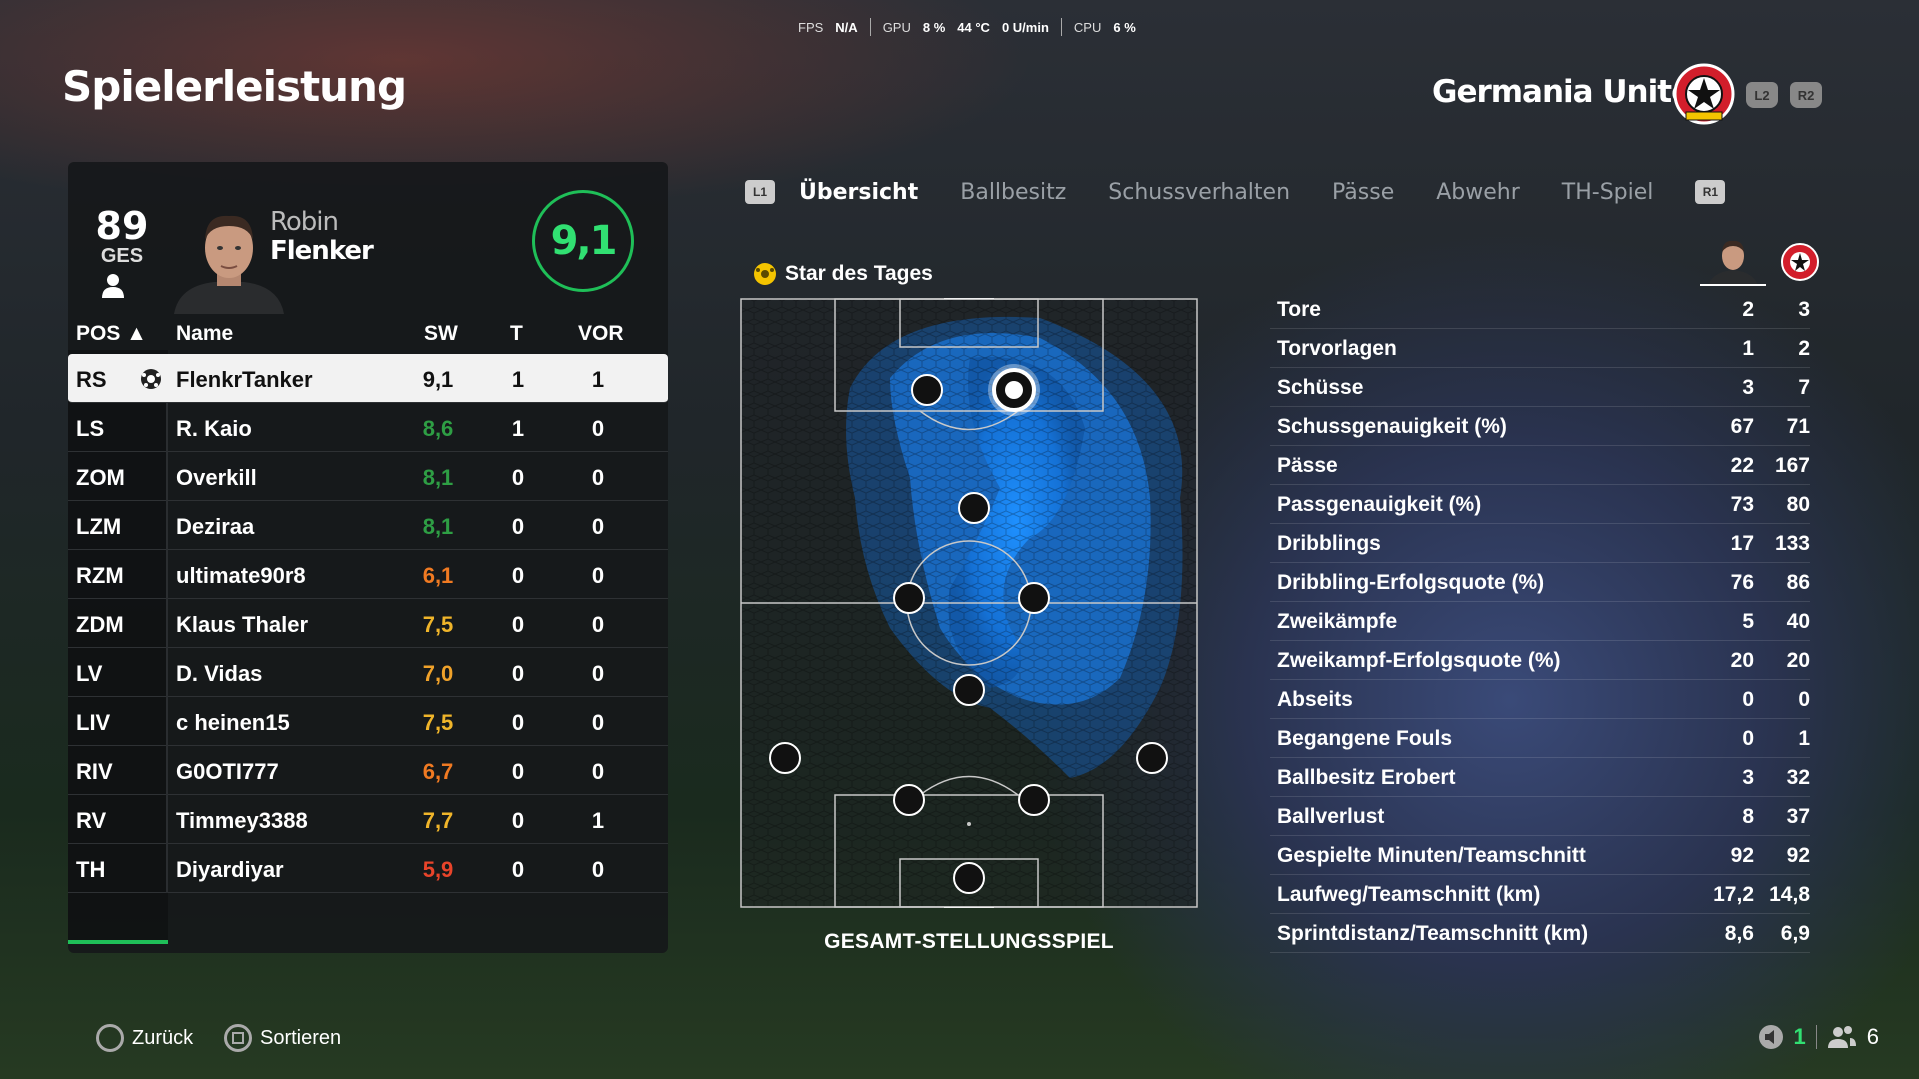  I want to click on speaker-icon, so click(1770, 1037).